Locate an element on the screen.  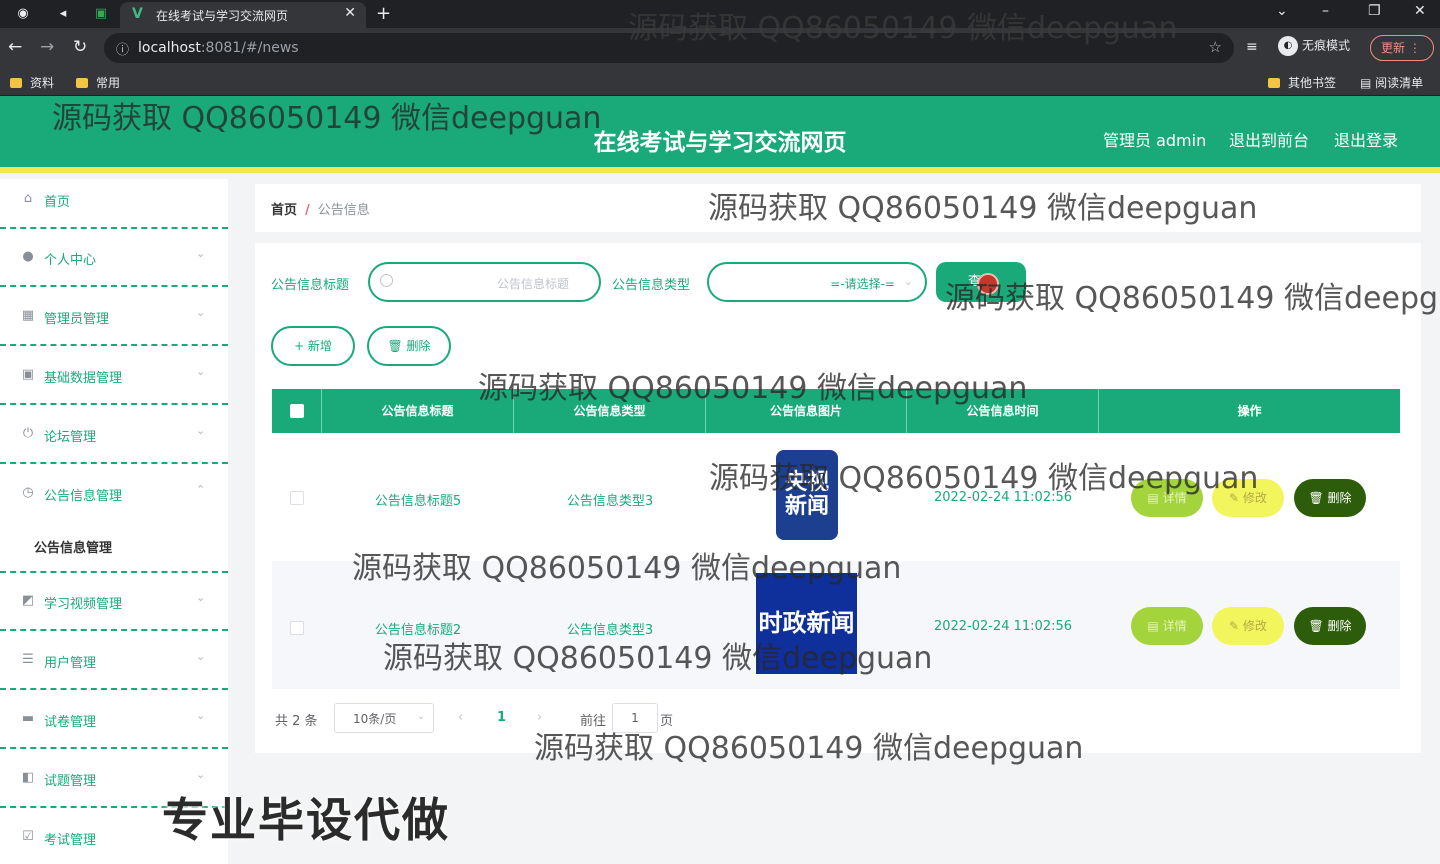
browser-tab-bar: ◉ ◂ ▣ V 在线考试与学习交流网页 ✕ + ⌄ – ❐ ✕ is located at coordinates (720, 14).